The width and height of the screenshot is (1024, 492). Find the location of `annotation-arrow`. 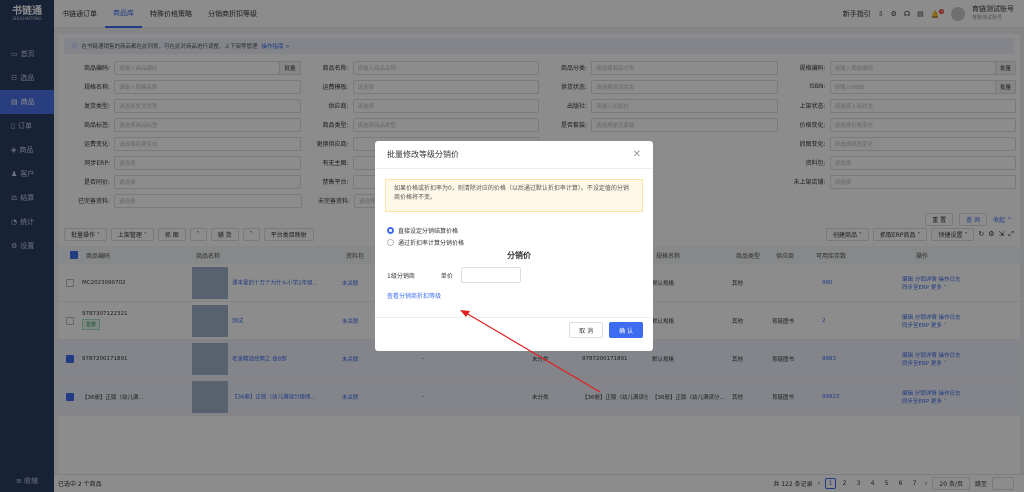

annotation-arrow is located at coordinates (530, 351).